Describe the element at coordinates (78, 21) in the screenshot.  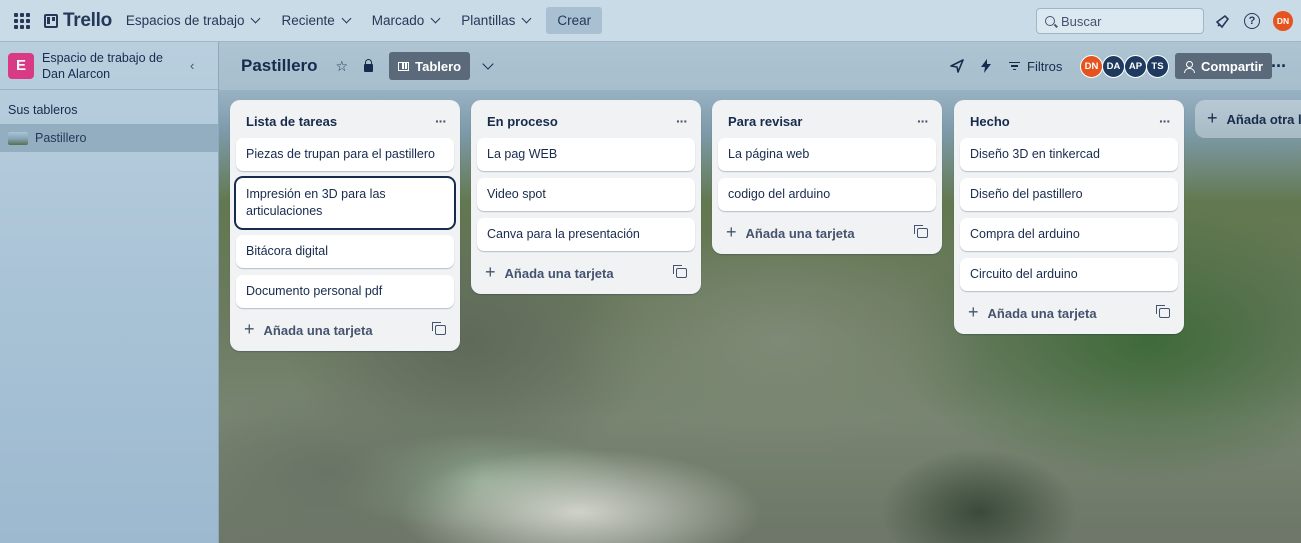
I see `trello-logo: Trello` at that location.